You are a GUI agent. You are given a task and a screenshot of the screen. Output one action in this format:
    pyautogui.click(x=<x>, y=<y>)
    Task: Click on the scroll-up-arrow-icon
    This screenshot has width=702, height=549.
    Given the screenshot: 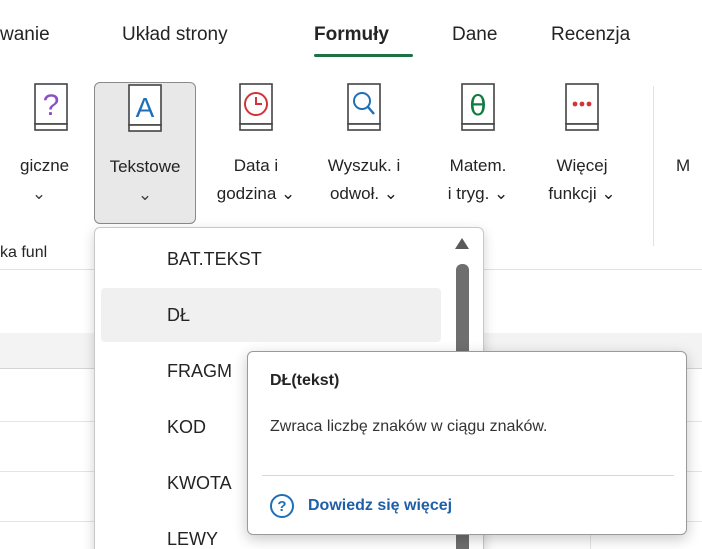 What is the action you would take?
    pyautogui.click(x=462, y=243)
    